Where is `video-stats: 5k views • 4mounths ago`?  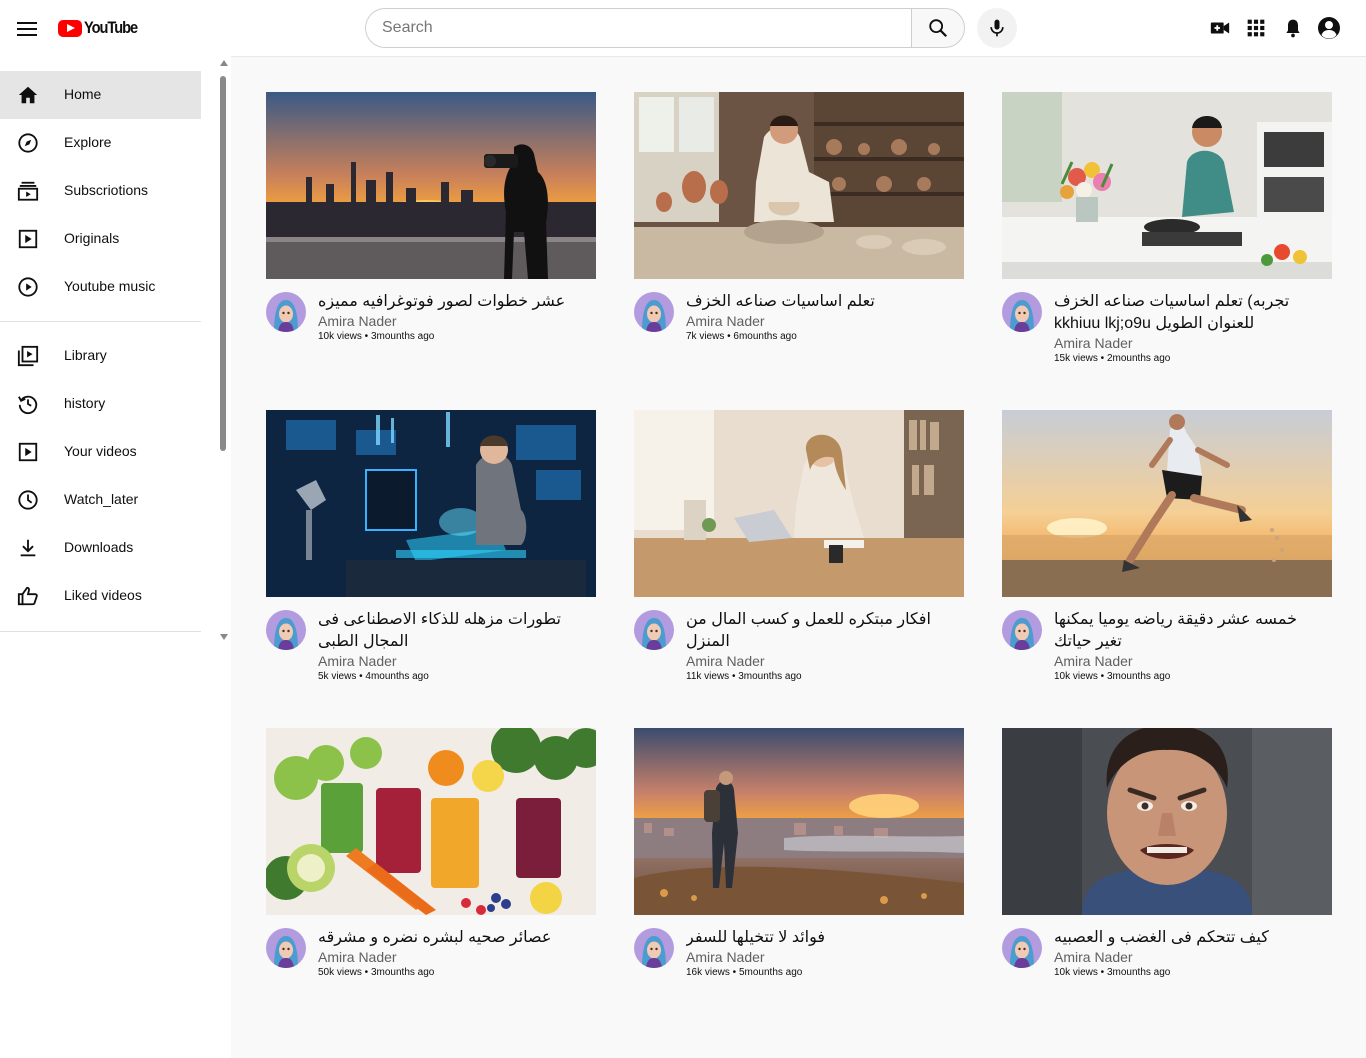
video-stats: 5k views • 4mounths ago is located at coordinates (373, 676).